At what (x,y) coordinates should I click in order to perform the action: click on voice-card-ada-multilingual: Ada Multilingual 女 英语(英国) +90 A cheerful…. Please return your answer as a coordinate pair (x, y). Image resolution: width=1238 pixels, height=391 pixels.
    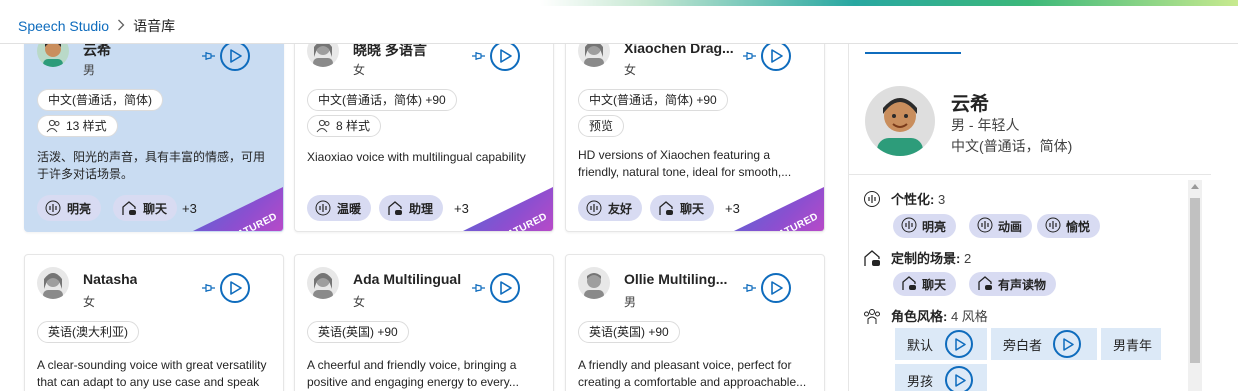
    Looking at the image, I should click on (424, 322).